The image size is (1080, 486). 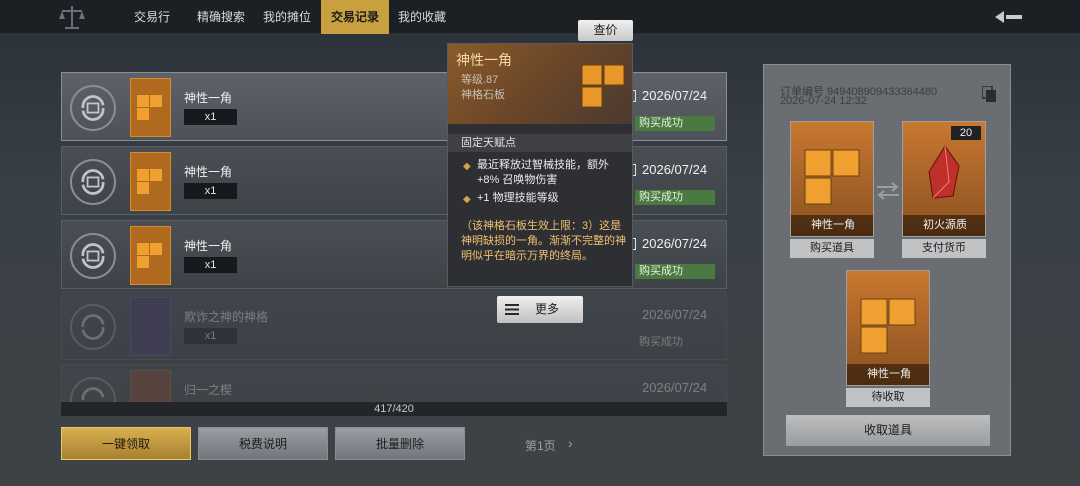 What do you see at coordinates (605, 30) in the screenshot?
I see `check-price-button: 查价` at bounding box center [605, 30].